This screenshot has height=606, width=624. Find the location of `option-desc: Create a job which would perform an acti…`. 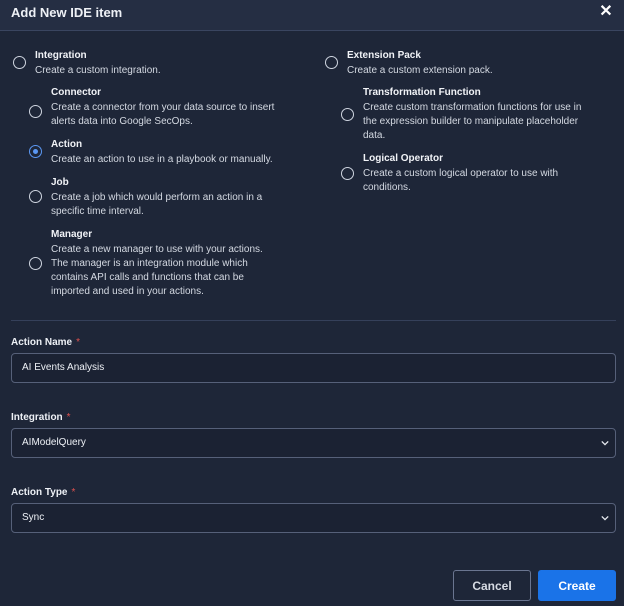

option-desc: Create a job which would perform an acti… is located at coordinates (157, 197).